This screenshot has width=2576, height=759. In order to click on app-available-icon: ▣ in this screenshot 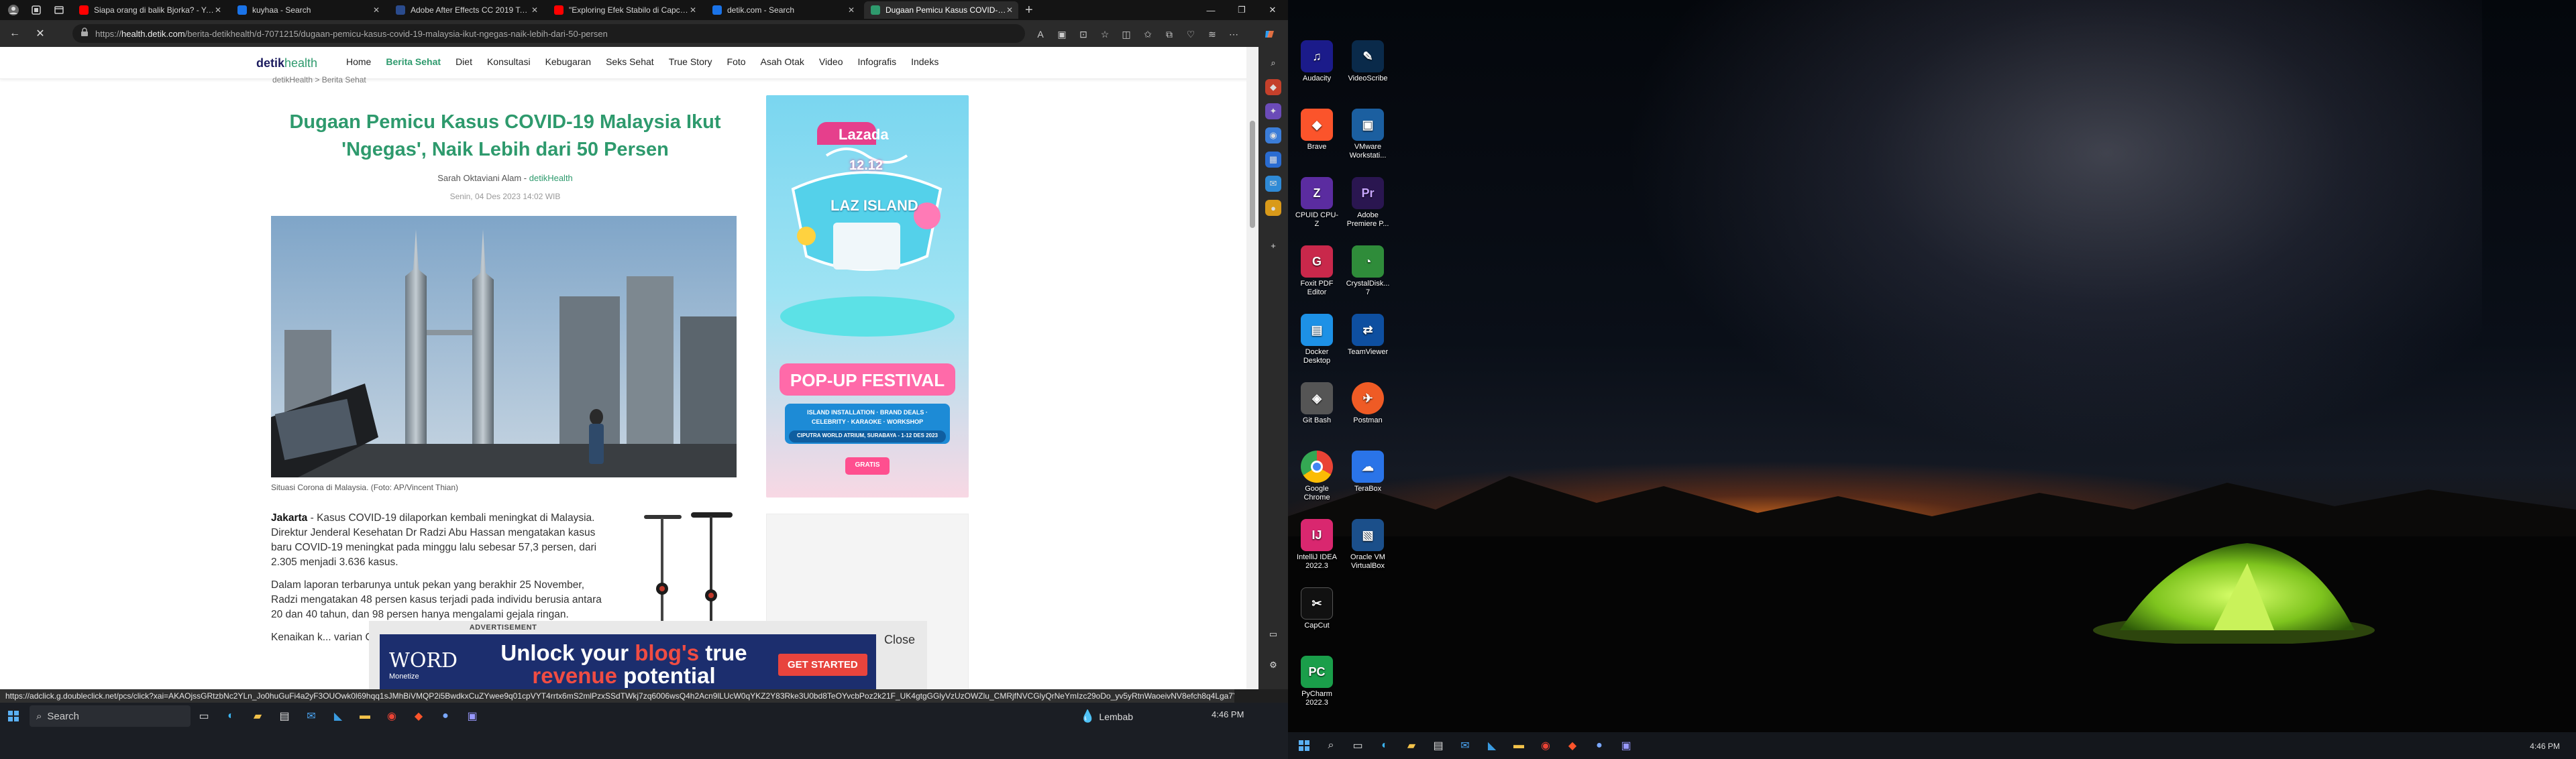, I will do `click(1062, 34)`.